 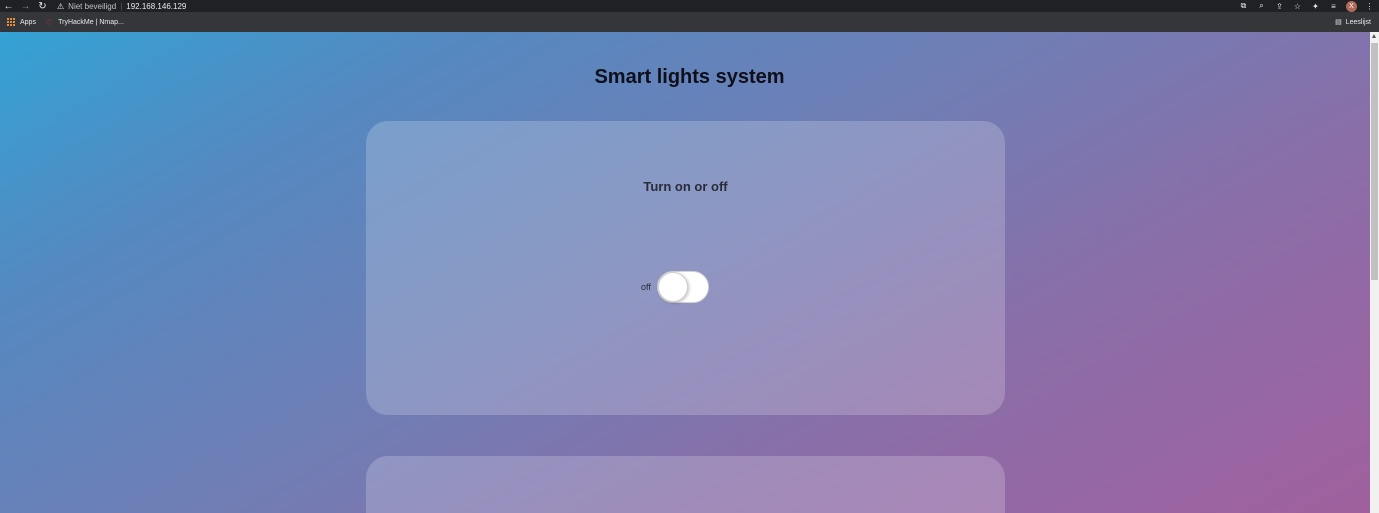 What do you see at coordinates (685, 186) in the screenshot?
I see `card-heading: Turn on or off` at bounding box center [685, 186].